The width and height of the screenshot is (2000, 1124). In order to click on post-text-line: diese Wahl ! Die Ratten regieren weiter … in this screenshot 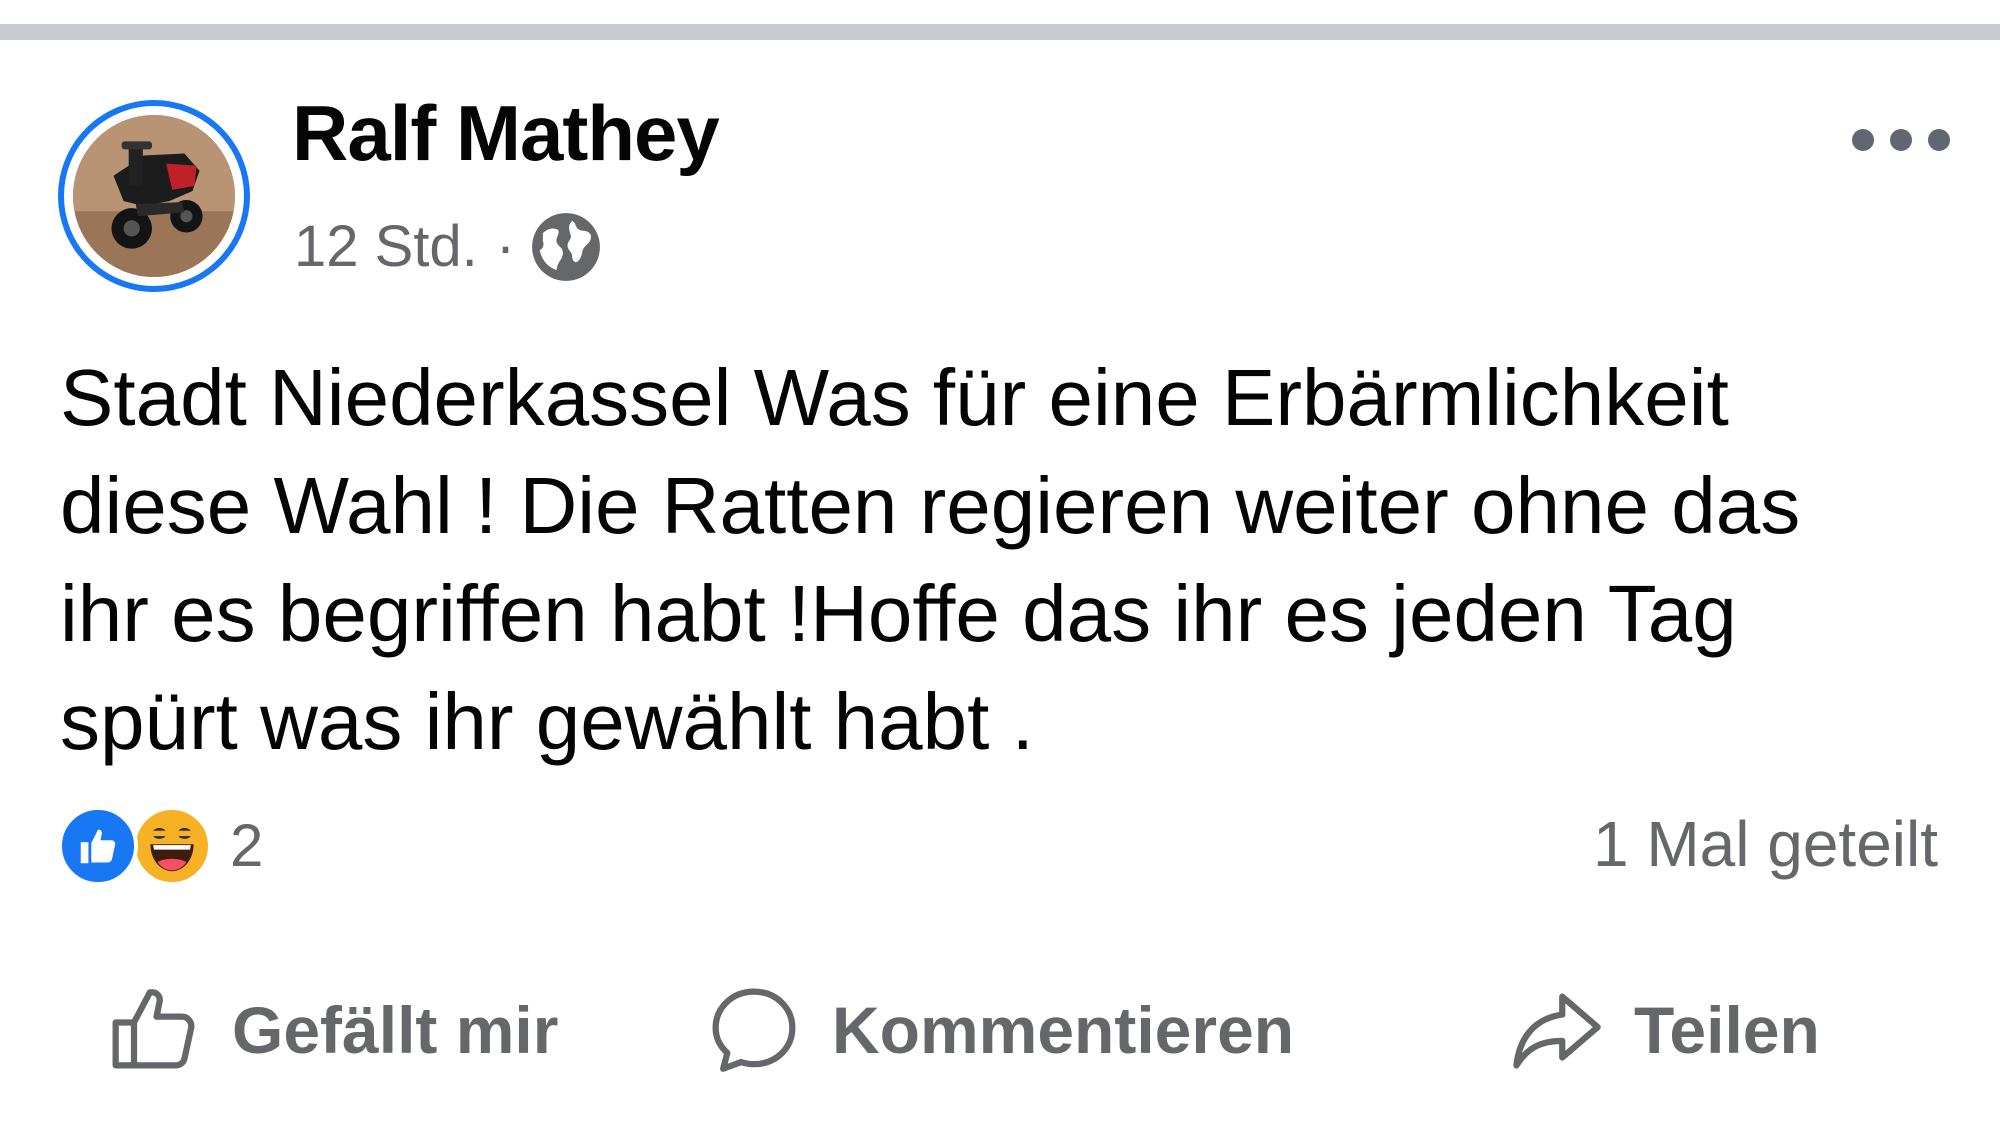, I will do `click(930, 505)`.